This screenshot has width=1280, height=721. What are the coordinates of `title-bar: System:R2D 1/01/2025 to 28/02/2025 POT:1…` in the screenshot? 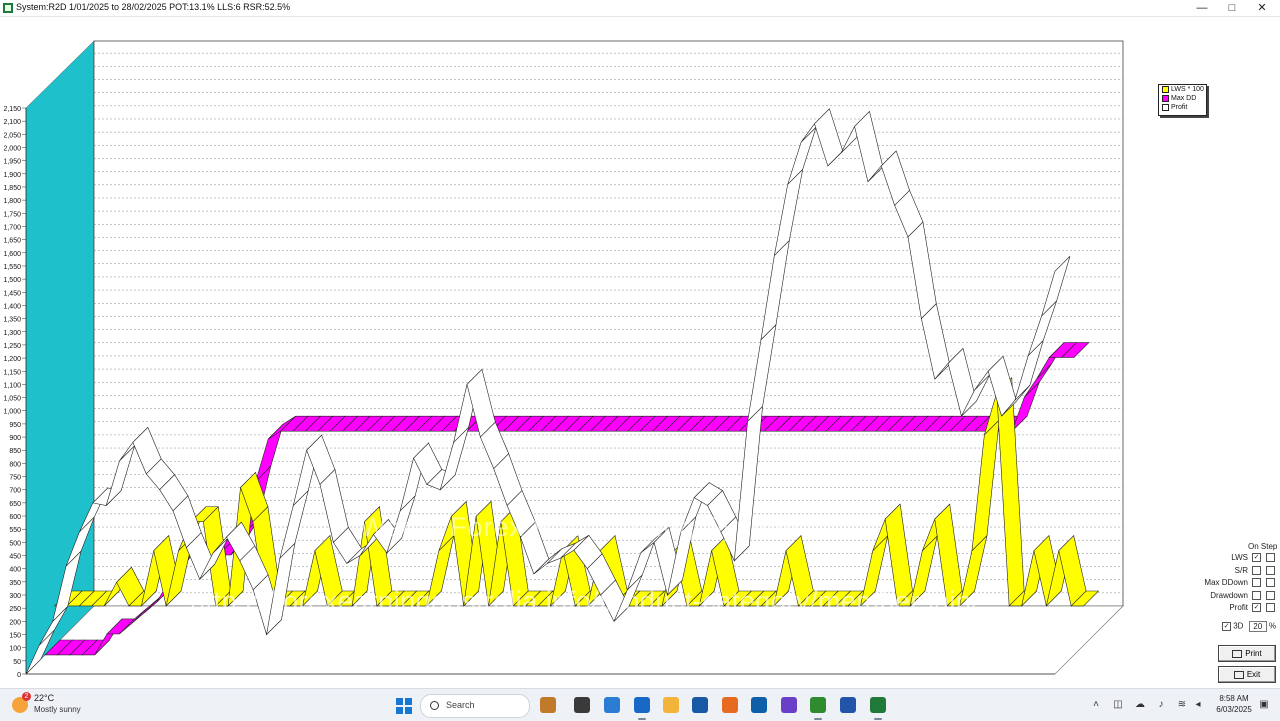 It's located at (640, 8).